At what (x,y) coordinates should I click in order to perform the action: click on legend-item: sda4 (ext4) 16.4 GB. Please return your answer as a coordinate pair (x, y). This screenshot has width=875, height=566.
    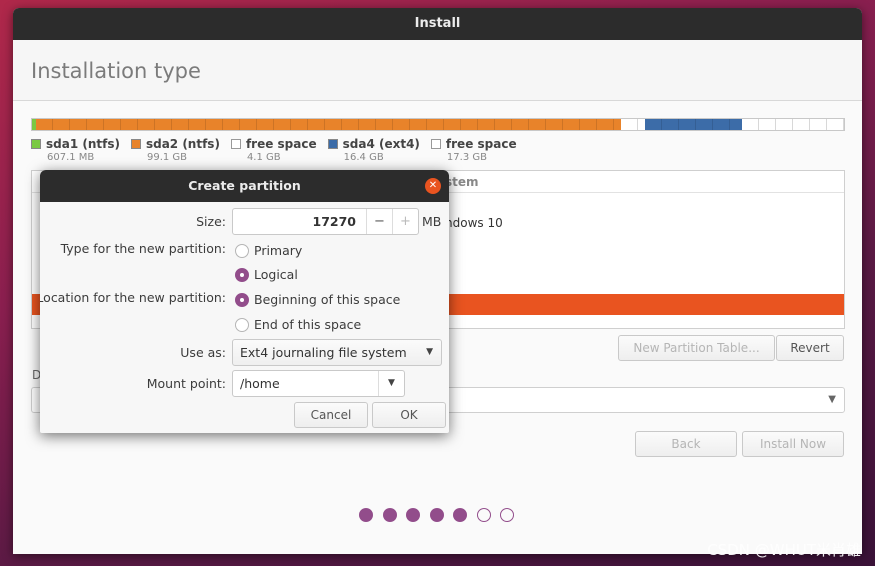
    Looking at the image, I should click on (373, 150).